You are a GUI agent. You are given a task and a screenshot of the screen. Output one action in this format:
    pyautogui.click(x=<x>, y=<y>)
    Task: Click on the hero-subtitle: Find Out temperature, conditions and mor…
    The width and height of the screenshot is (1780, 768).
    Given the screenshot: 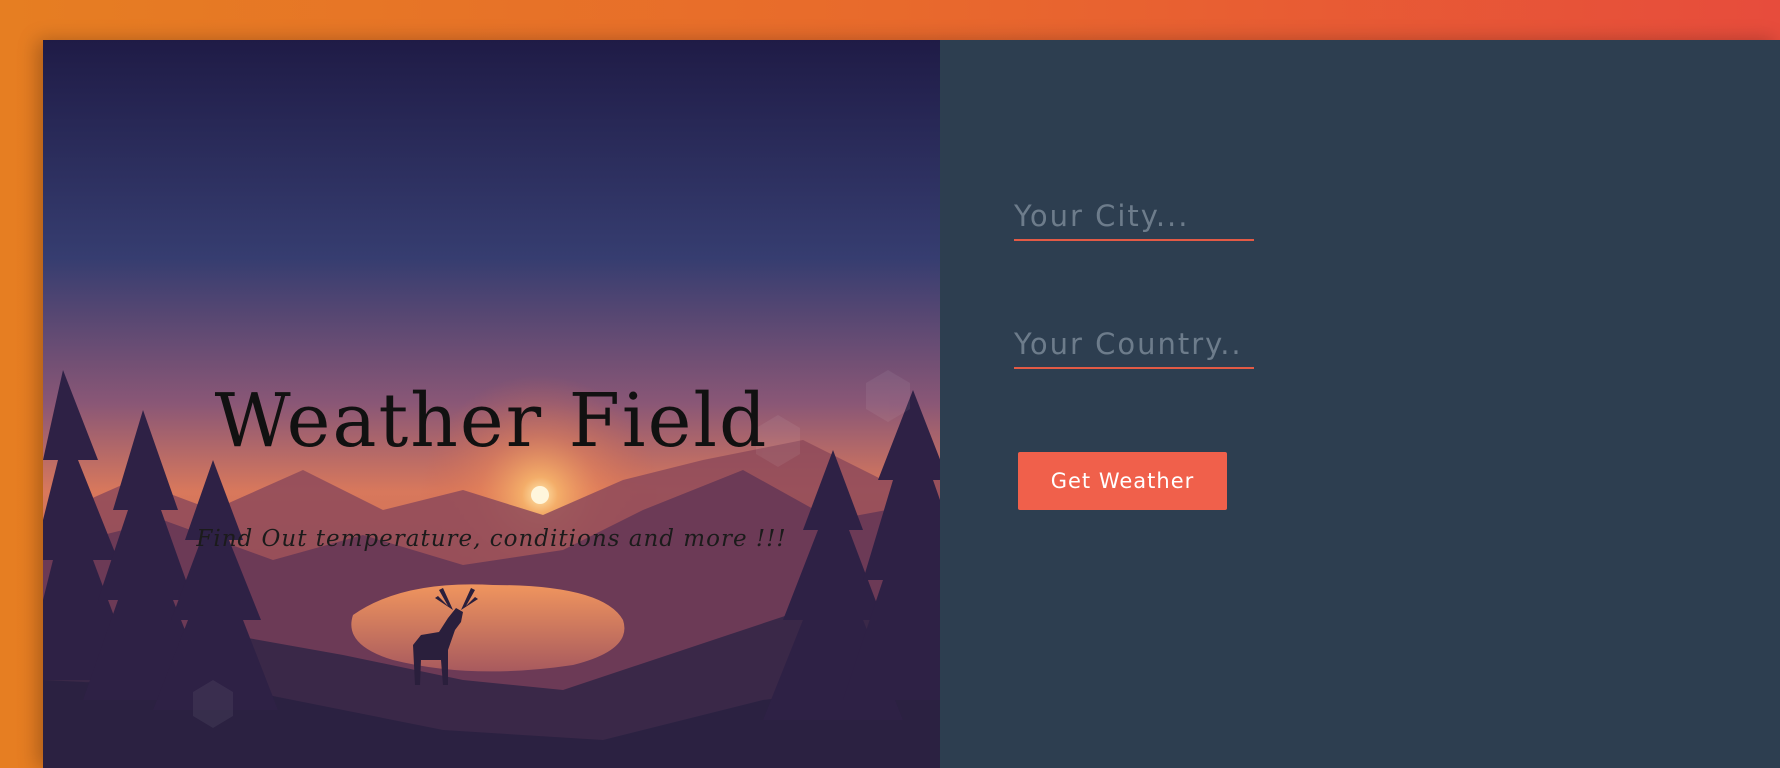 What is the action you would take?
    pyautogui.click(x=491, y=539)
    